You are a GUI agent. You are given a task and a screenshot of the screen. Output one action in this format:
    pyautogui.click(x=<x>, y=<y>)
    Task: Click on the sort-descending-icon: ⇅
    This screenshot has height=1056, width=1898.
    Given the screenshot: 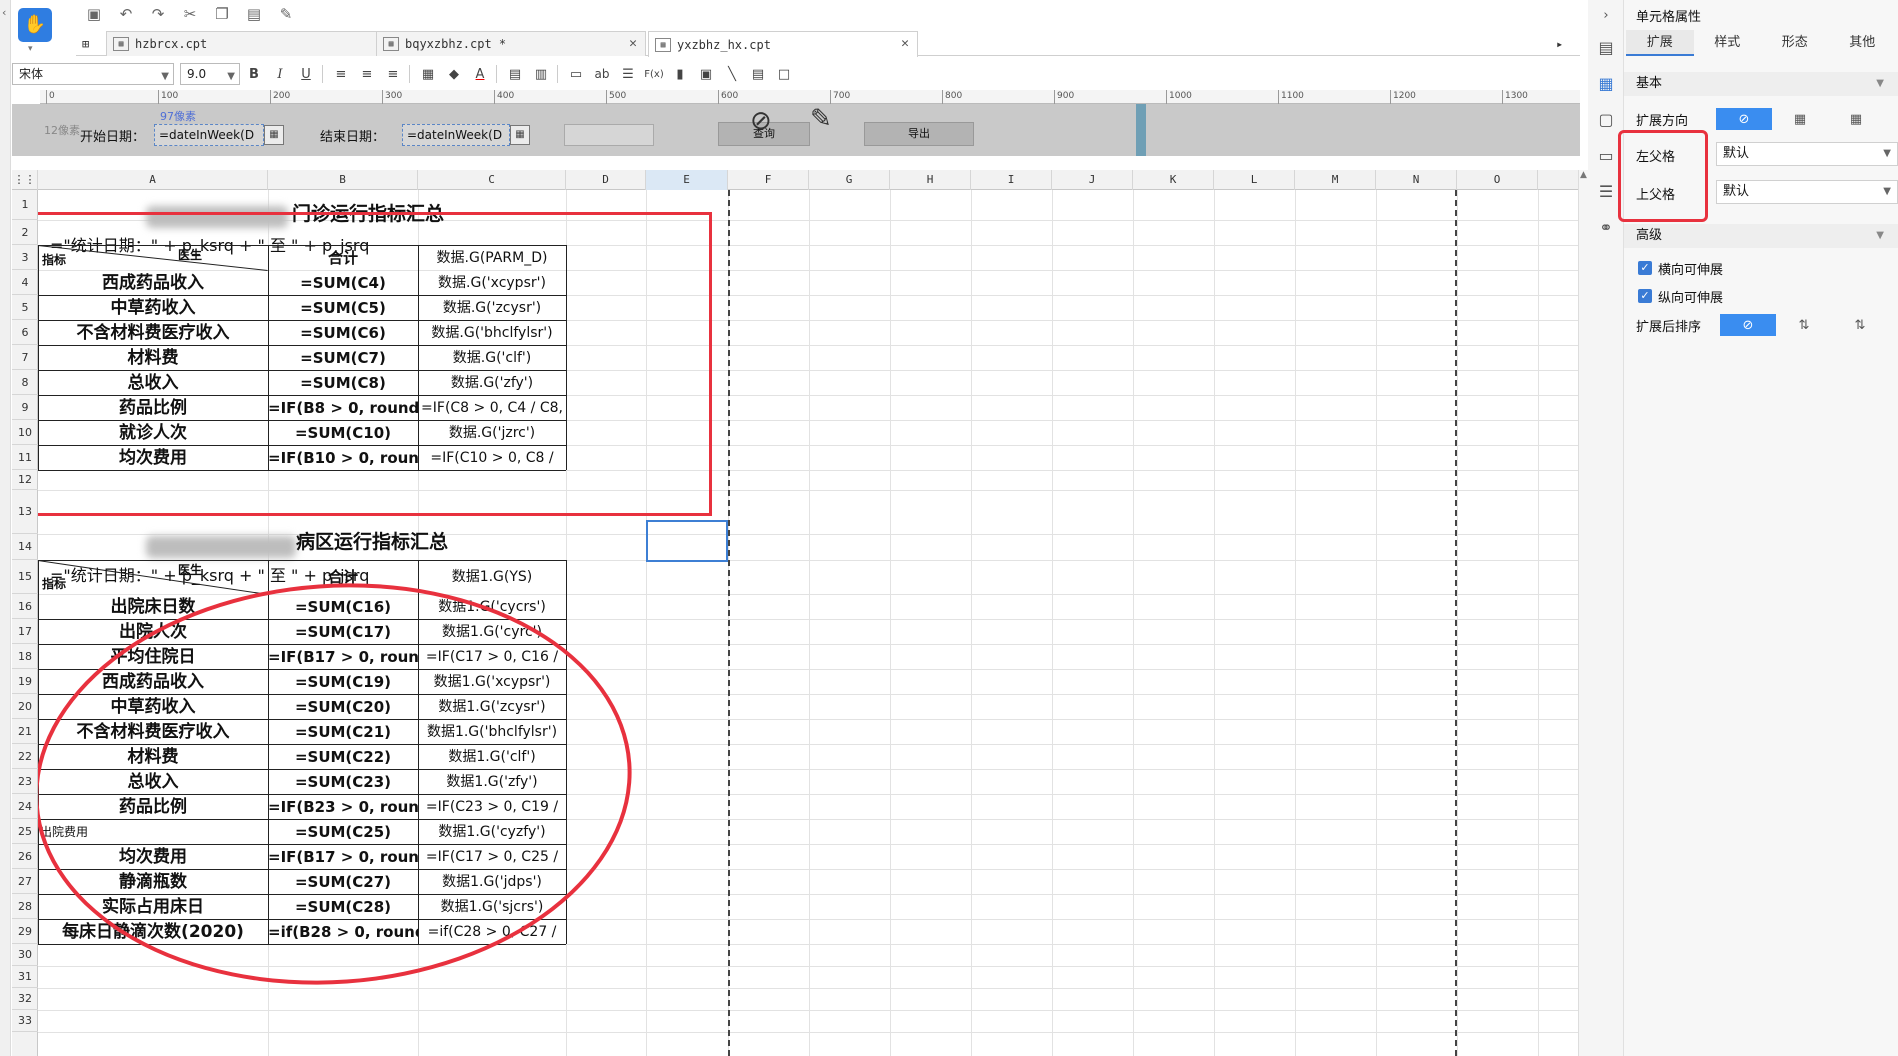 What is the action you would take?
    pyautogui.click(x=1860, y=325)
    